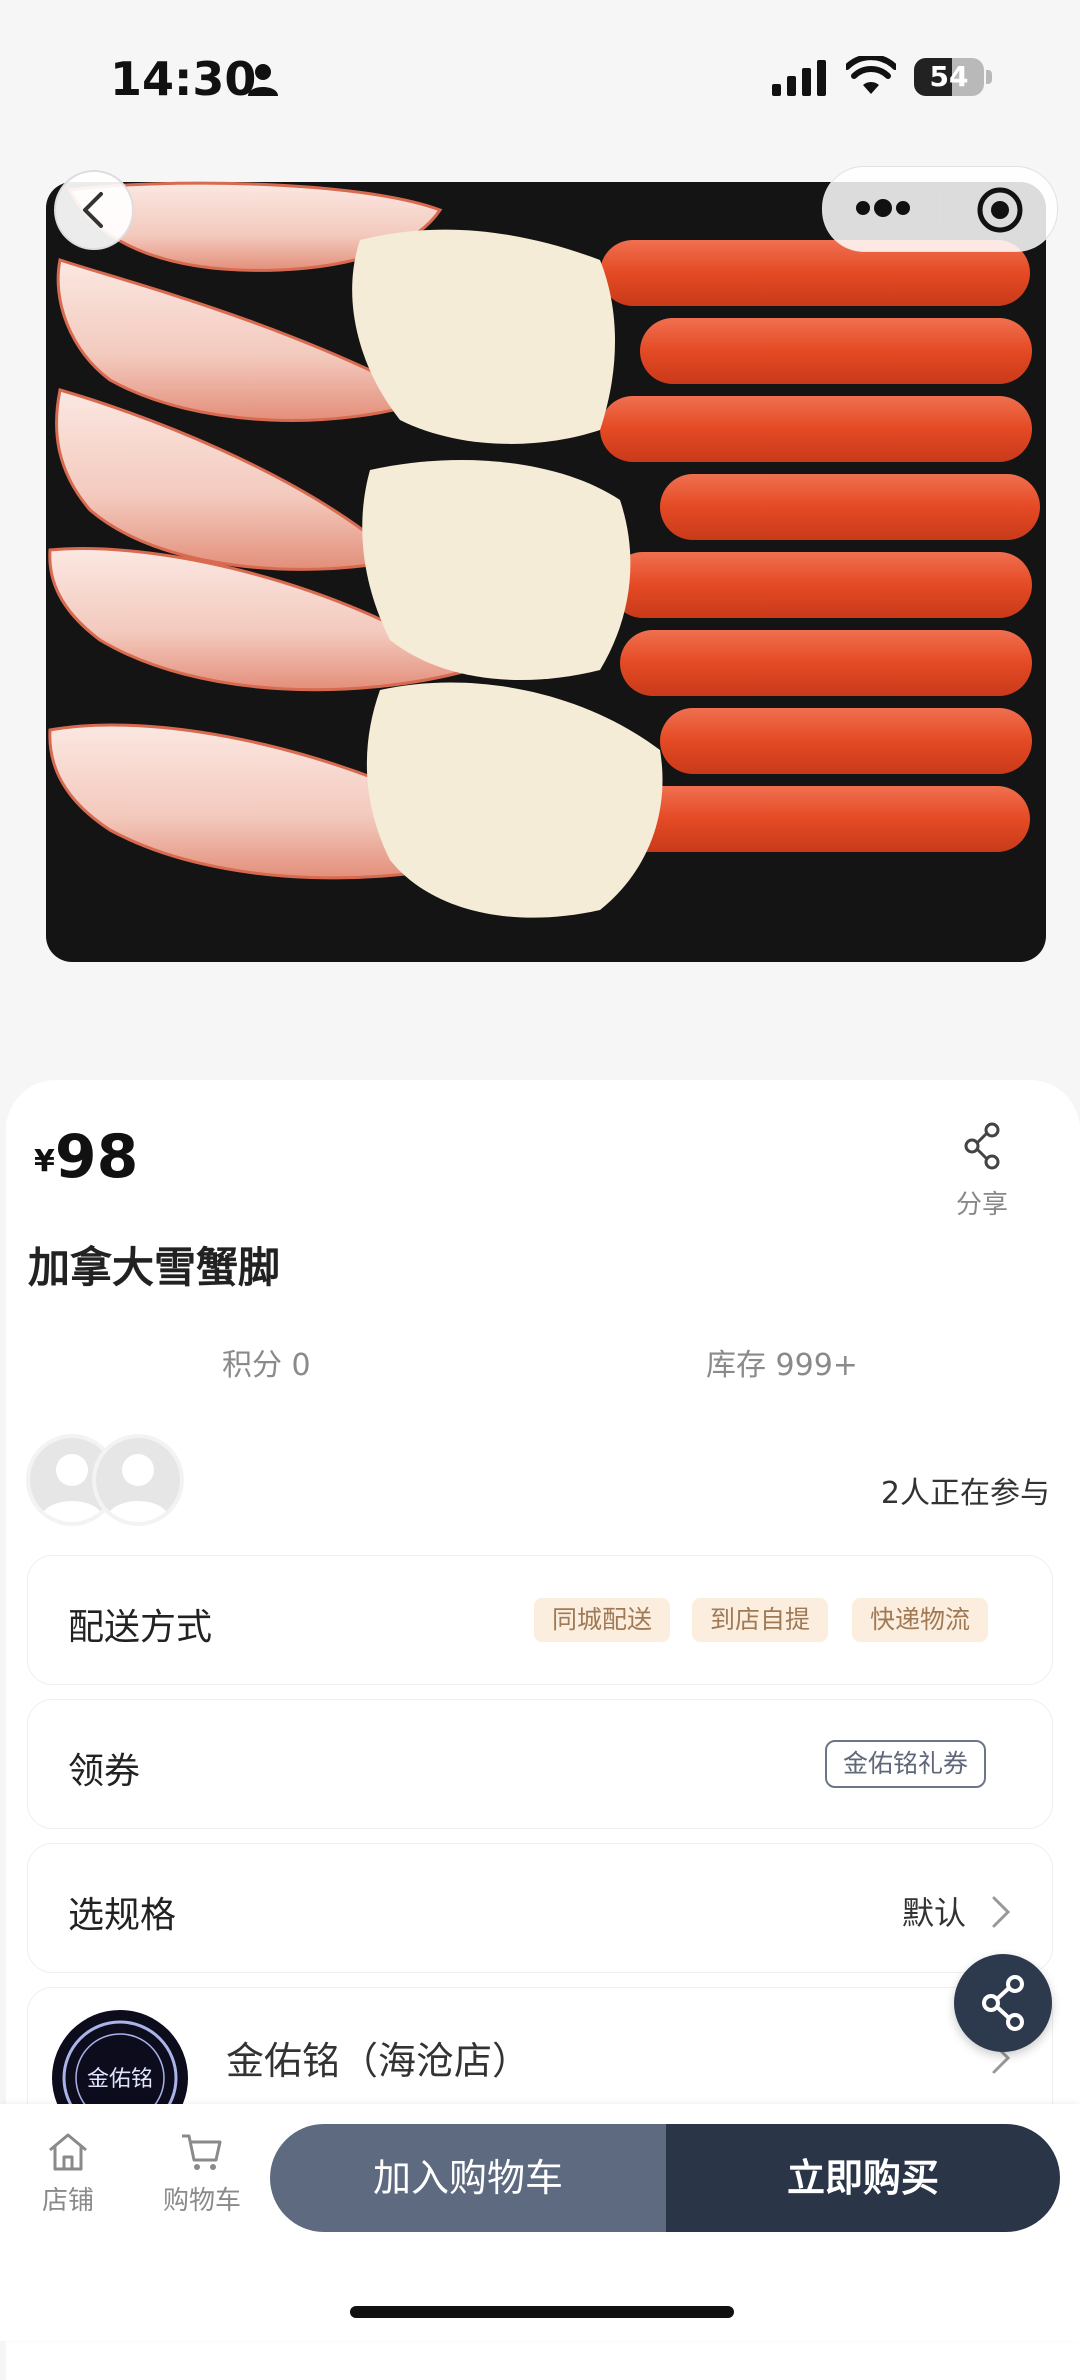 Image resolution: width=1080 pixels, height=2380 pixels. What do you see at coordinates (263, 80) in the screenshot?
I see `person-icon` at bounding box center [263, 80].